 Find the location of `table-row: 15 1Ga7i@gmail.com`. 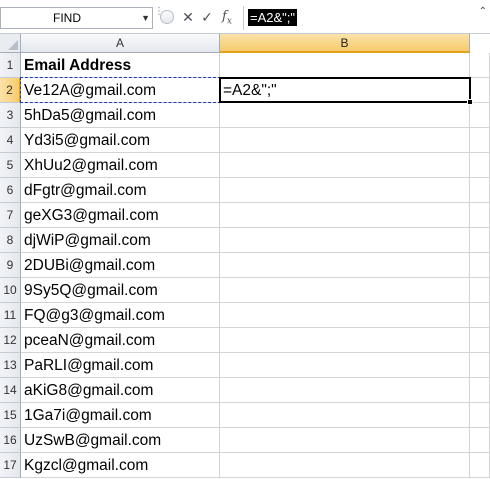

table-row: 15 1Ga7i@gmail.com is located at coordinates (245, 415).